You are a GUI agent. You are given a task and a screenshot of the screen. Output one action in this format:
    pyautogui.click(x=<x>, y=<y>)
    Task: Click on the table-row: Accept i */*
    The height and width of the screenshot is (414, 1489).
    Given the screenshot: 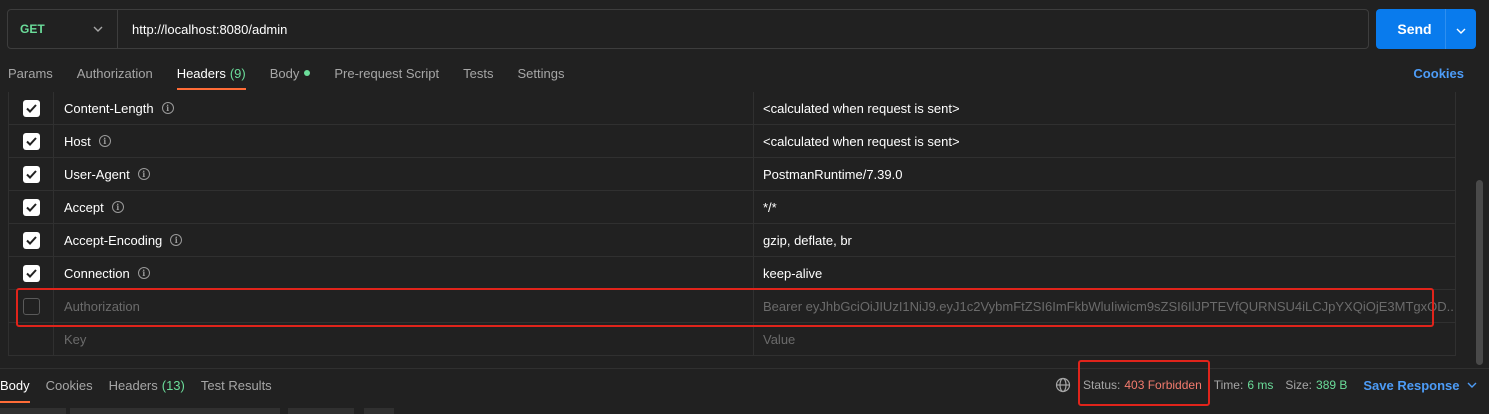 What is the action you would take?
    pyautogui.click(x=732, y=207)
    